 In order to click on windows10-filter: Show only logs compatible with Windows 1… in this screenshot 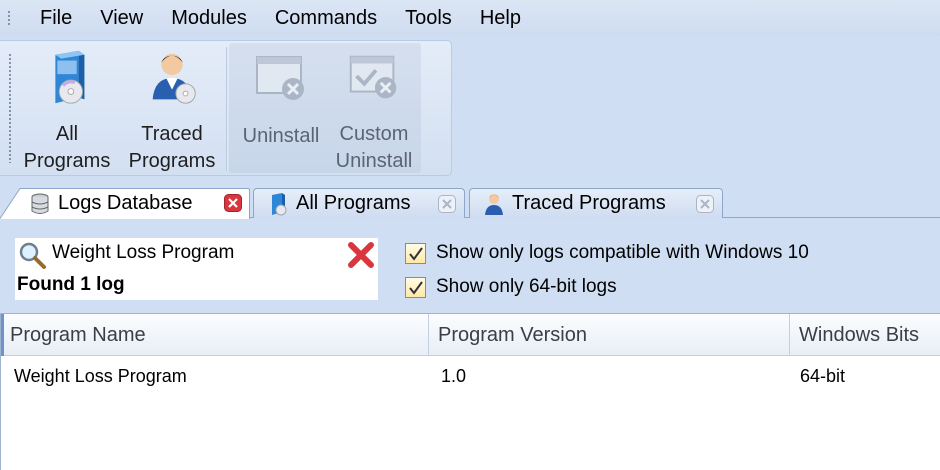, I will do `click(607, 253)`.